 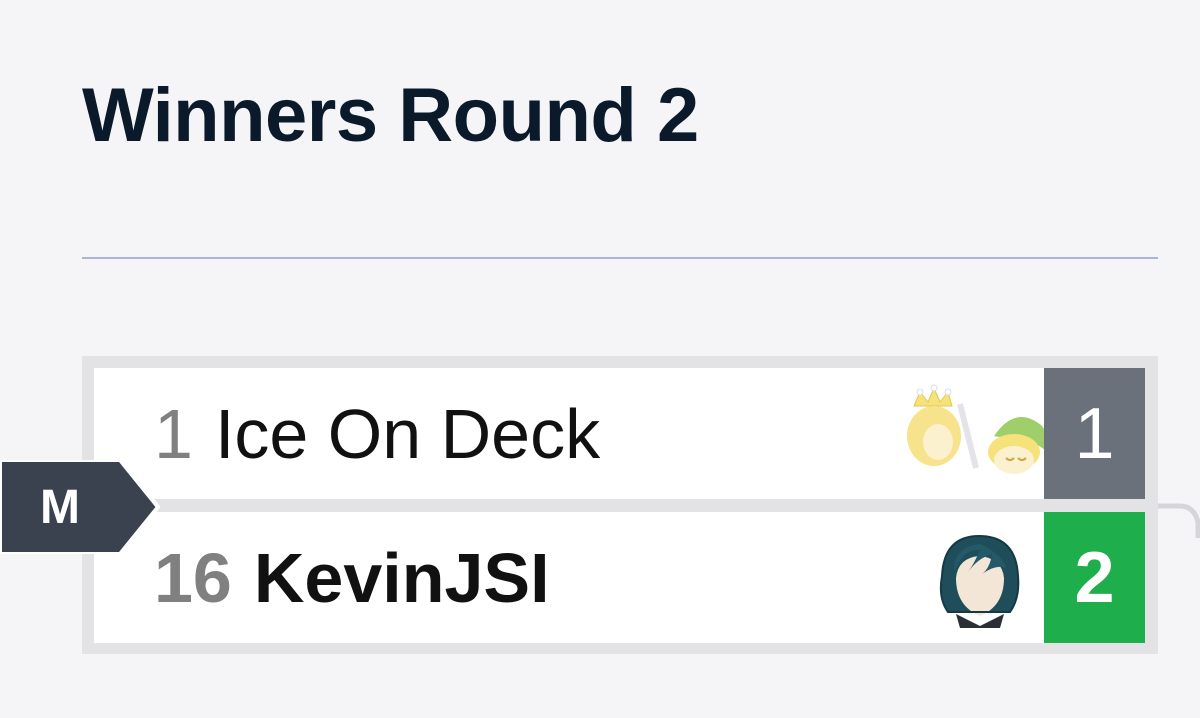 I want to click on player-name: Ice On Deck, so click(x=407, y=434).